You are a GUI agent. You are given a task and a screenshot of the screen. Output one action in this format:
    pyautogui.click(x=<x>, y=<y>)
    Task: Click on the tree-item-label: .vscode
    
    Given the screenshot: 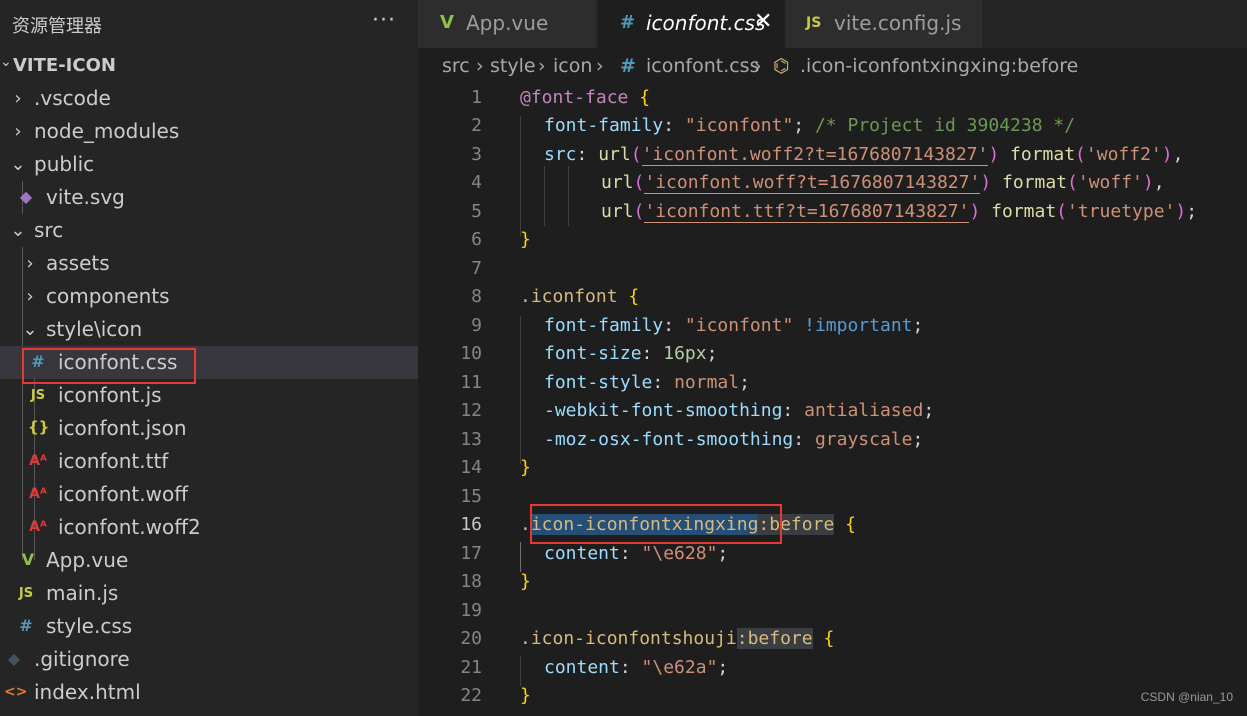 What is the action you would take?
    pyautogui.click(x=72, y=98)
    